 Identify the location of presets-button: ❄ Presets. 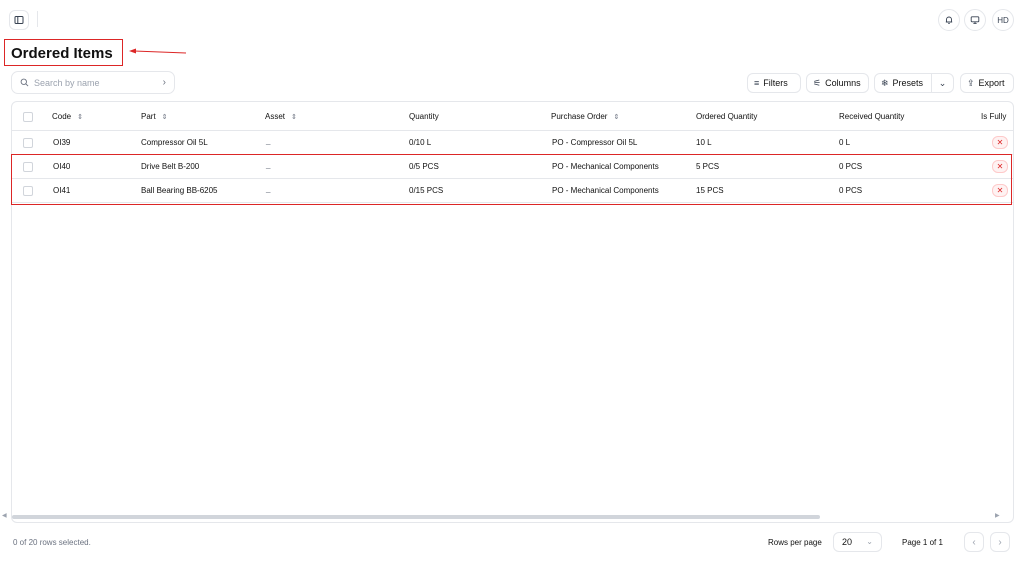
(903, 83).